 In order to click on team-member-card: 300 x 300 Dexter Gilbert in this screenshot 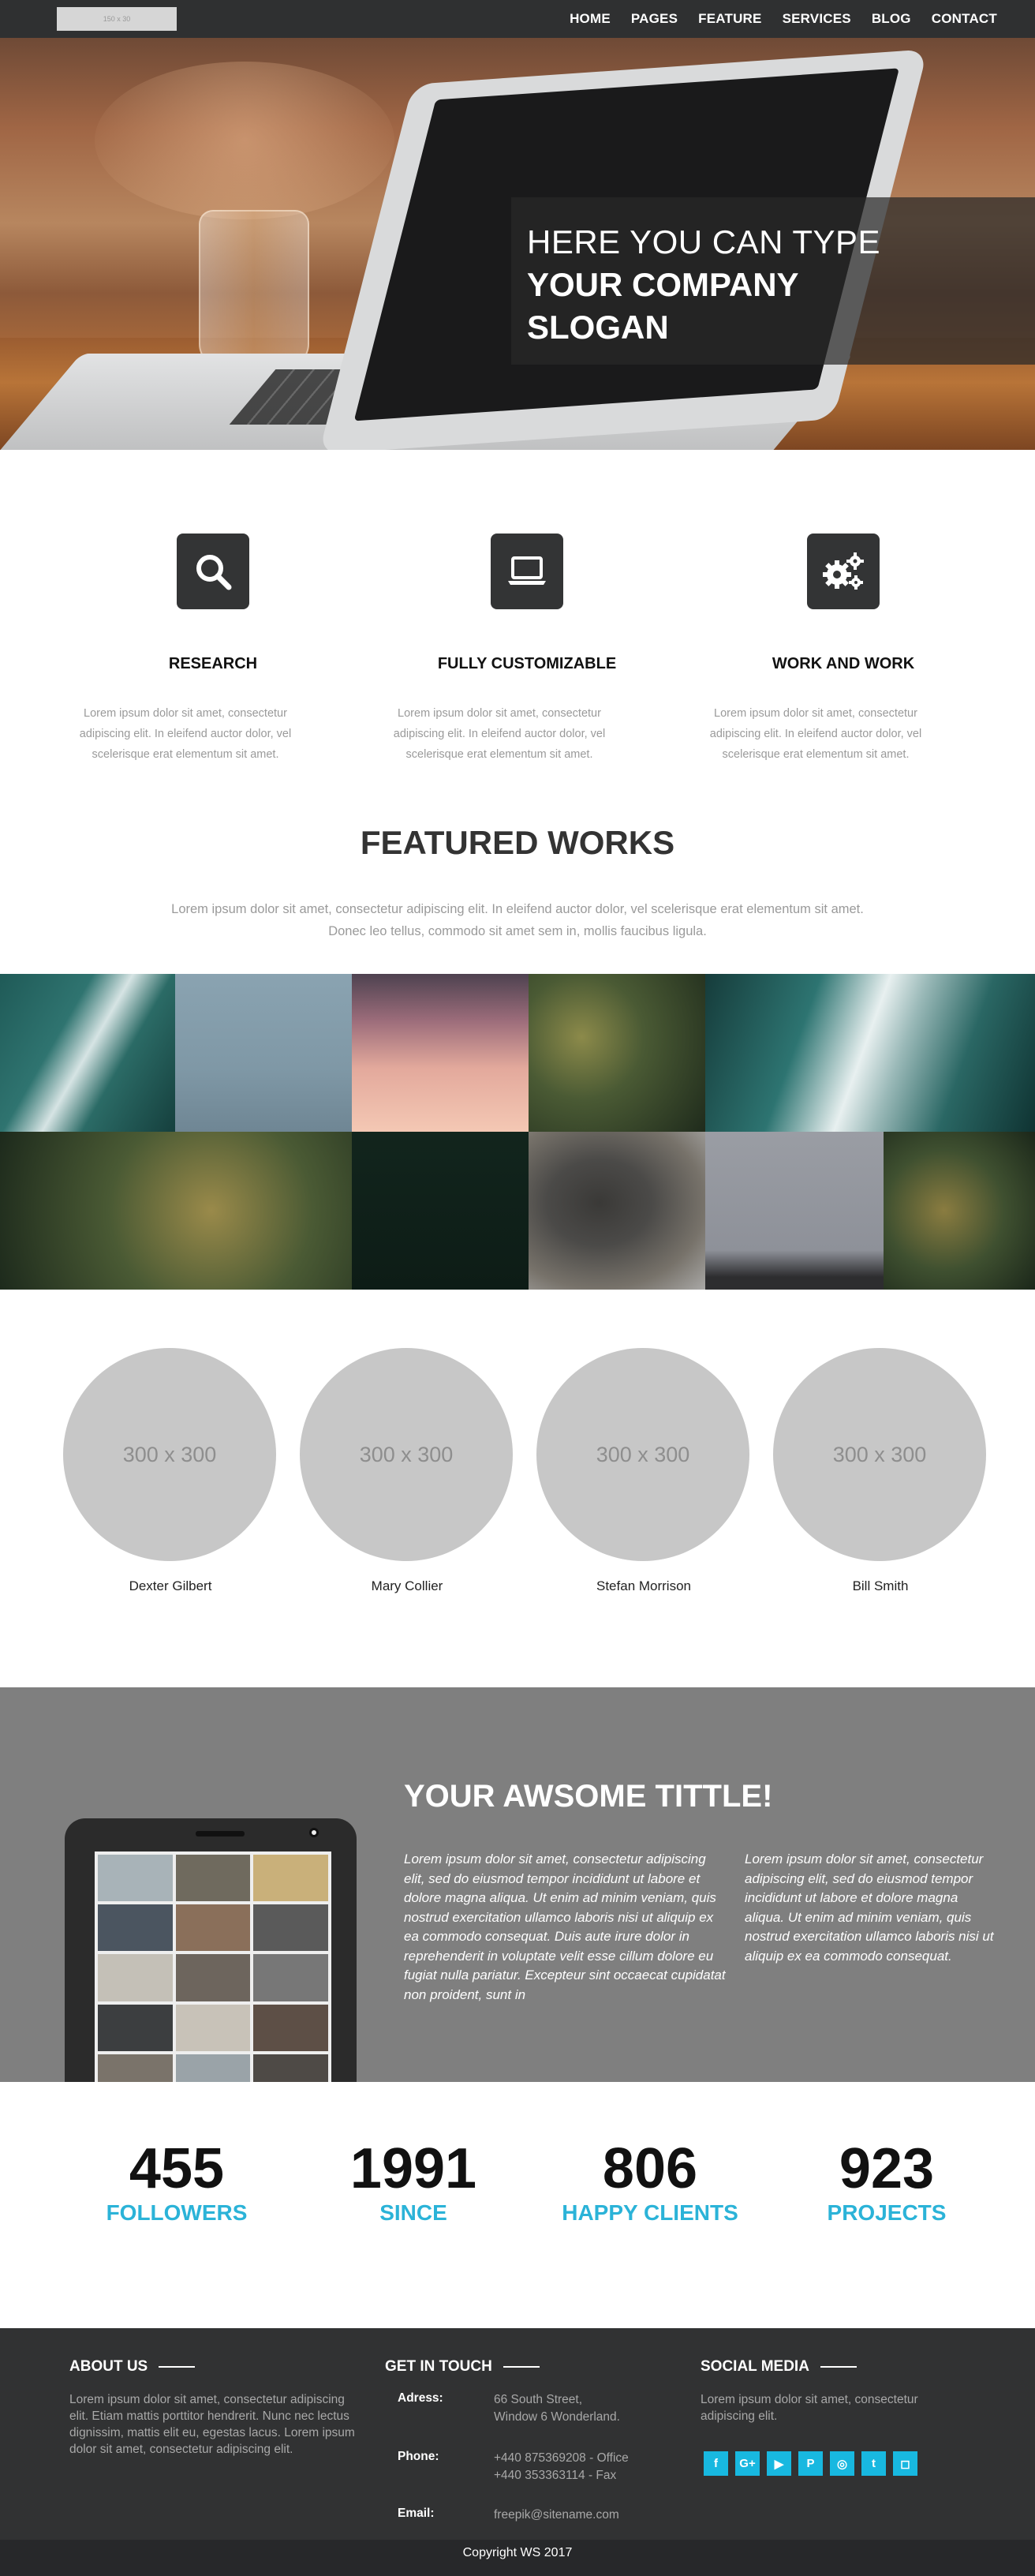, I will do `click(170, 1471)`.